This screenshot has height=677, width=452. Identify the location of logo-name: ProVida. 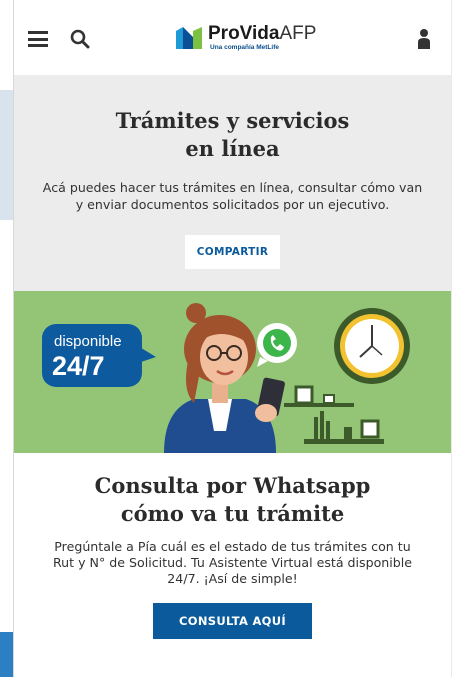
(244, 33).